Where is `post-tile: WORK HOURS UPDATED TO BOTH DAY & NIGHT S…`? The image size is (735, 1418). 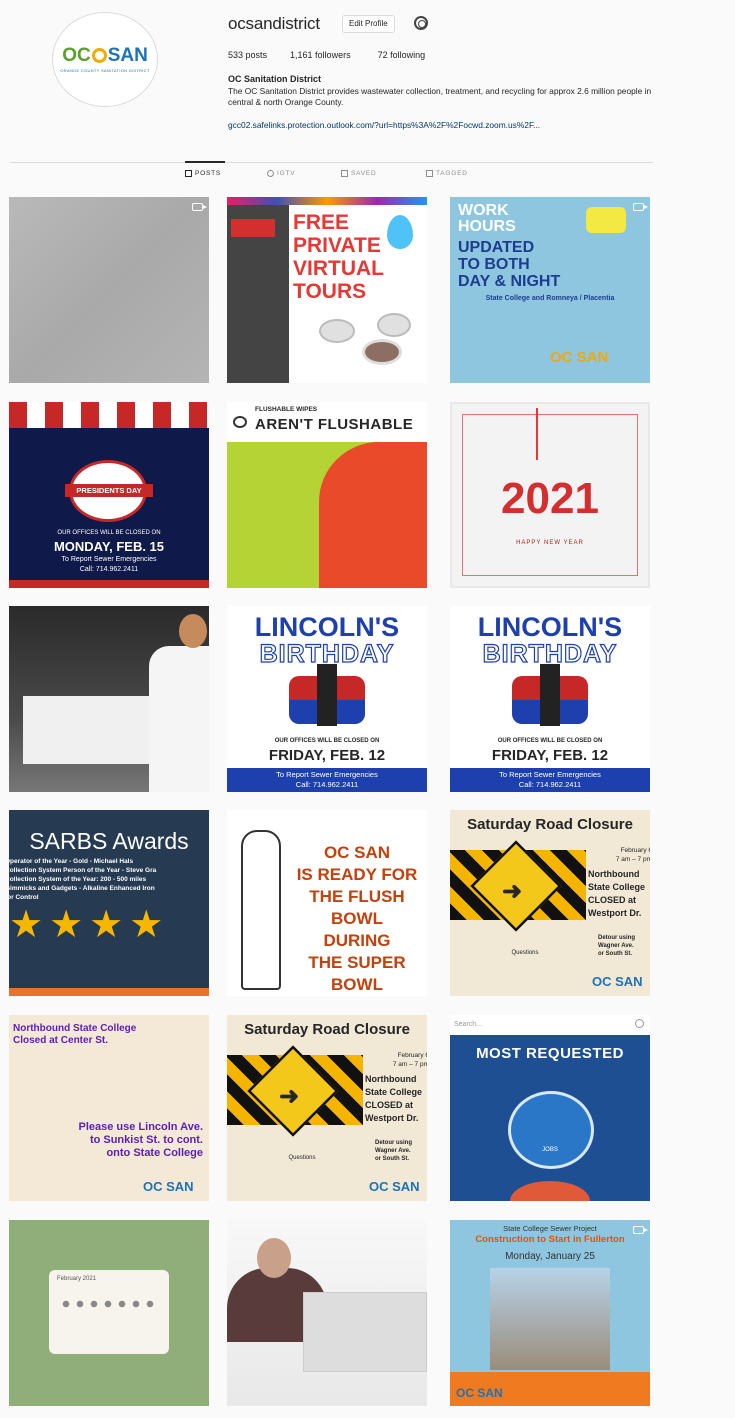 post-tile: WORK HOURS UPDATED TO BOTH DAY & NIGHT S… is located at coordinates (550, 290).